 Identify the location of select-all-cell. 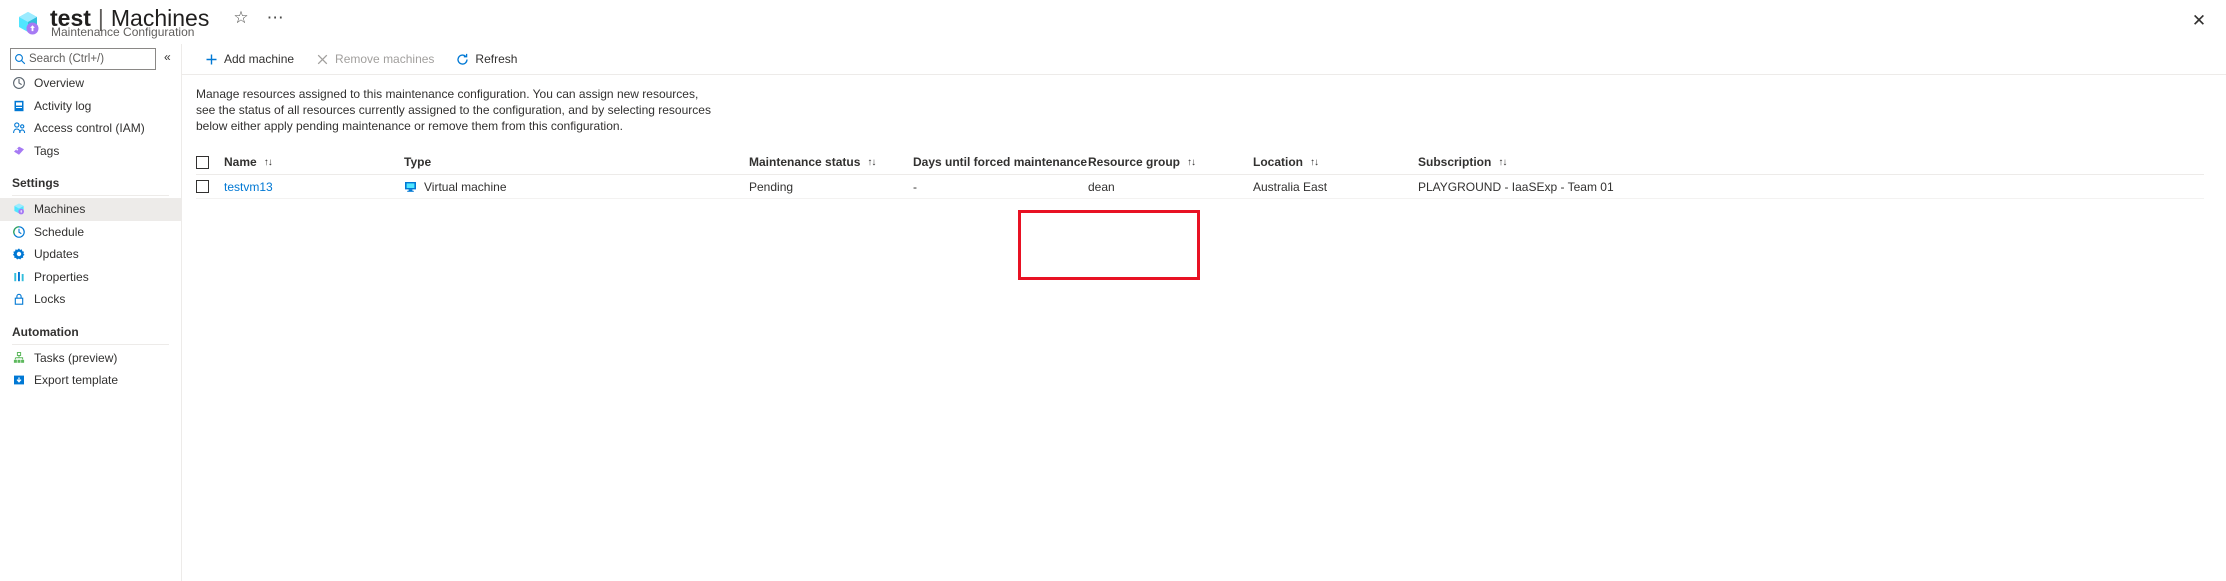
(210, 162).